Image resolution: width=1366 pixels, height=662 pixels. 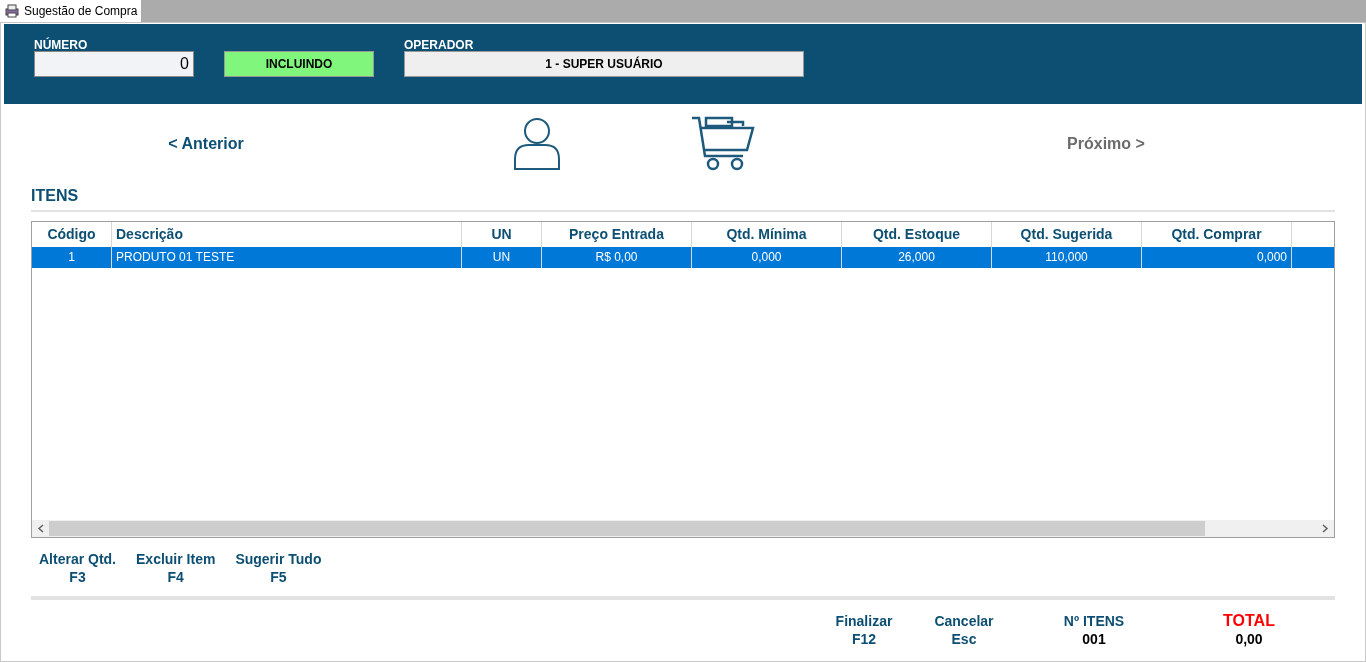 What do you see at coordinates (1249, 621) in the screenshot?
I see `total-label: TOTAL` at bounding box center [1249, 621].